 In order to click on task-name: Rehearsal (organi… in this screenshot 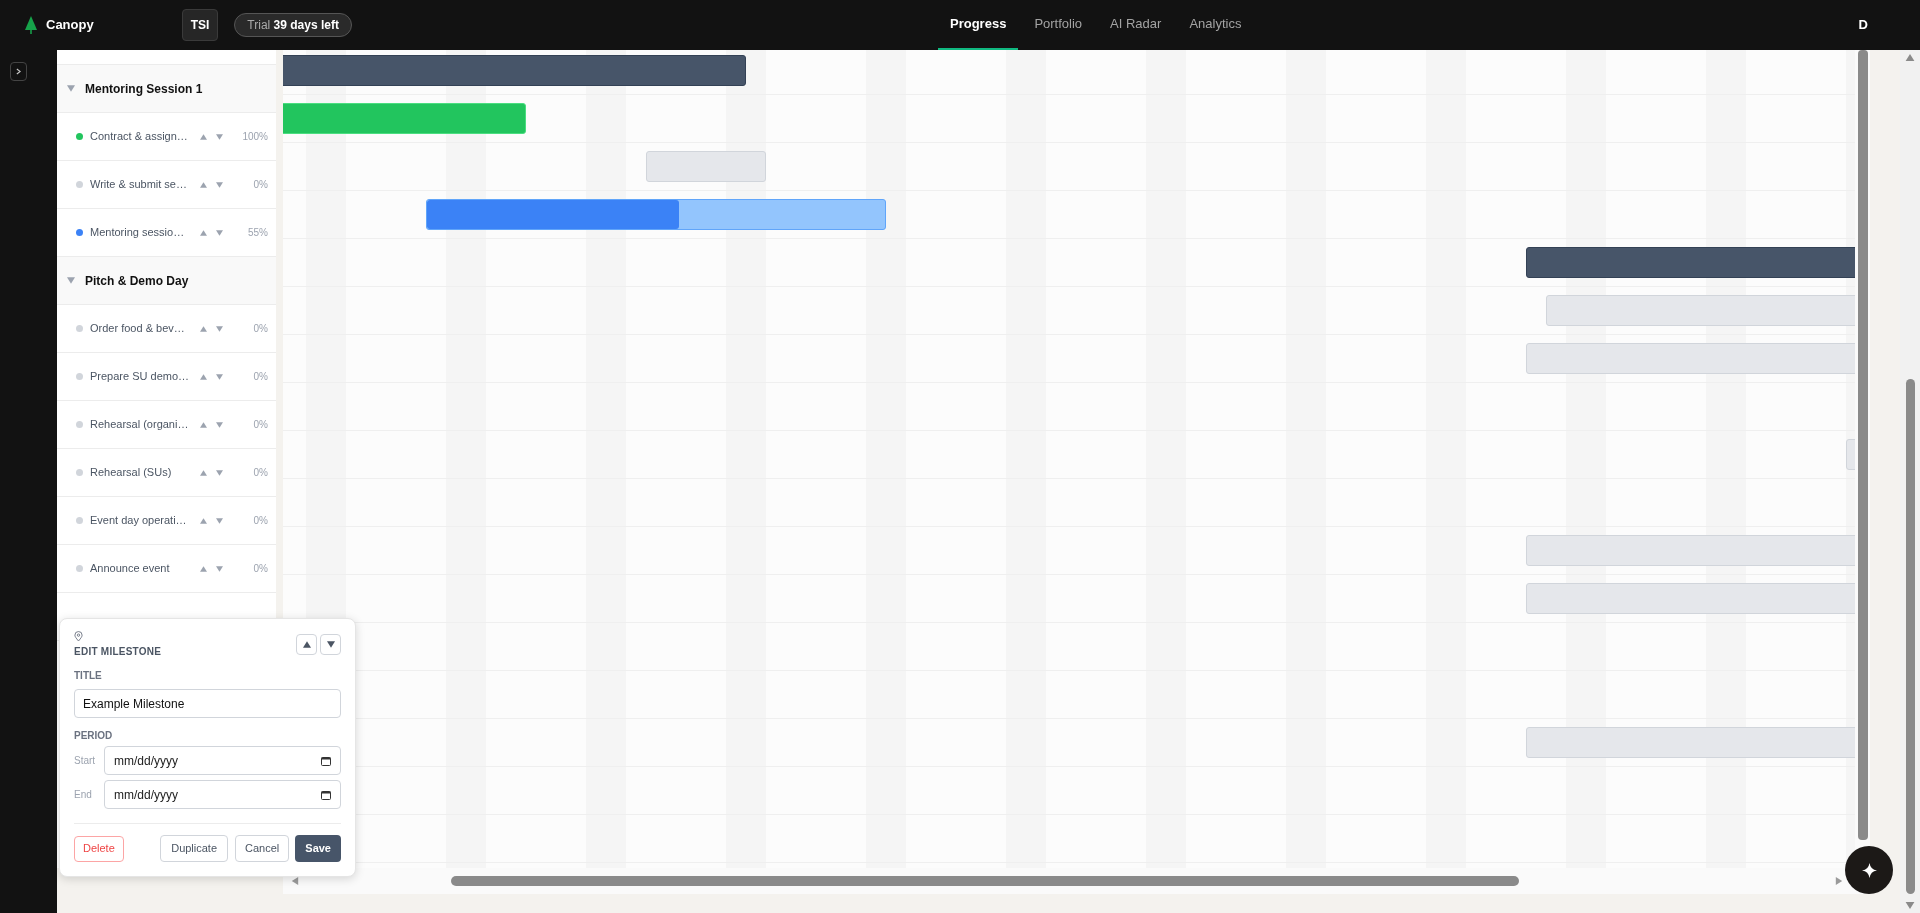, I will do `click(140, 425)`.